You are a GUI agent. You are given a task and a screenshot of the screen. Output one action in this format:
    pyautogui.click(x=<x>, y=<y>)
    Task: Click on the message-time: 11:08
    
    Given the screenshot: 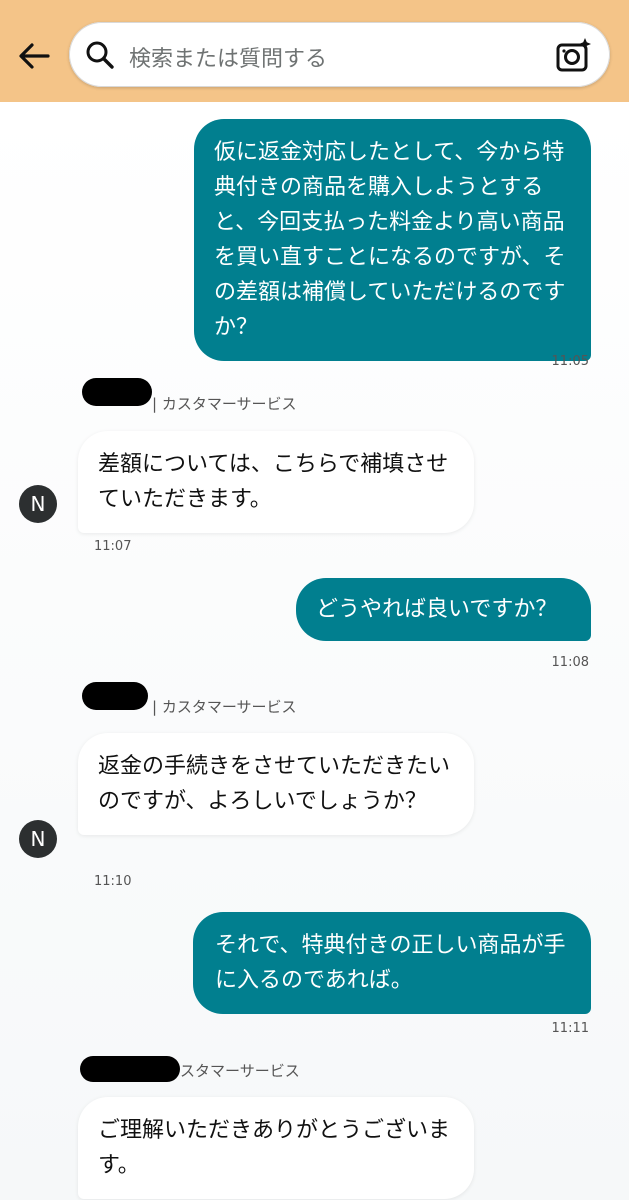 What is the action you would take?
    pyautogui.click(x=570, y=662)
    